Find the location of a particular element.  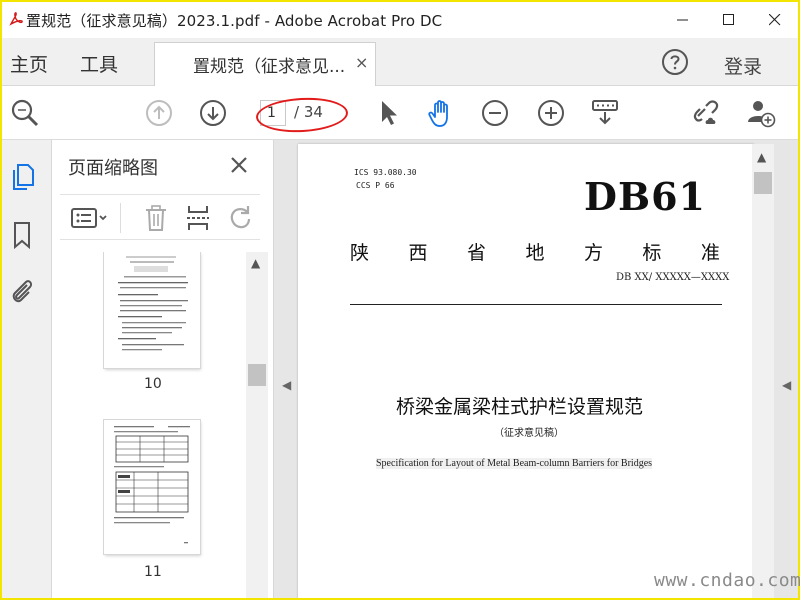

thumbnail-scrollbar: ▲ is located at coordinates (257, 425).